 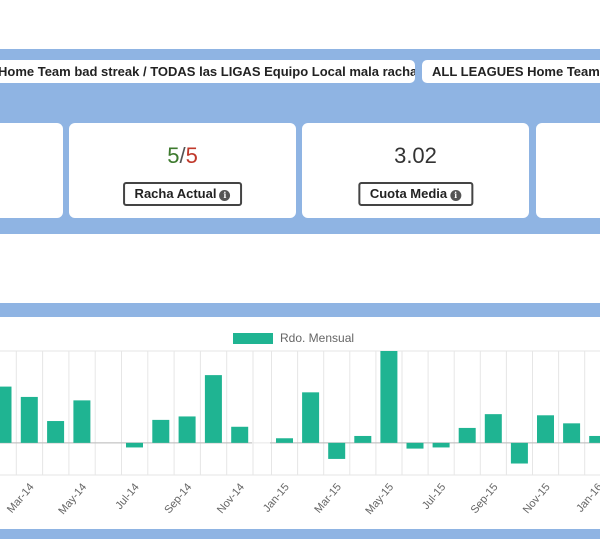 What do you see at coordinates (379, 499) in the screenshot?
I see `tick-label: May-15` at bounding box center [379, 499].